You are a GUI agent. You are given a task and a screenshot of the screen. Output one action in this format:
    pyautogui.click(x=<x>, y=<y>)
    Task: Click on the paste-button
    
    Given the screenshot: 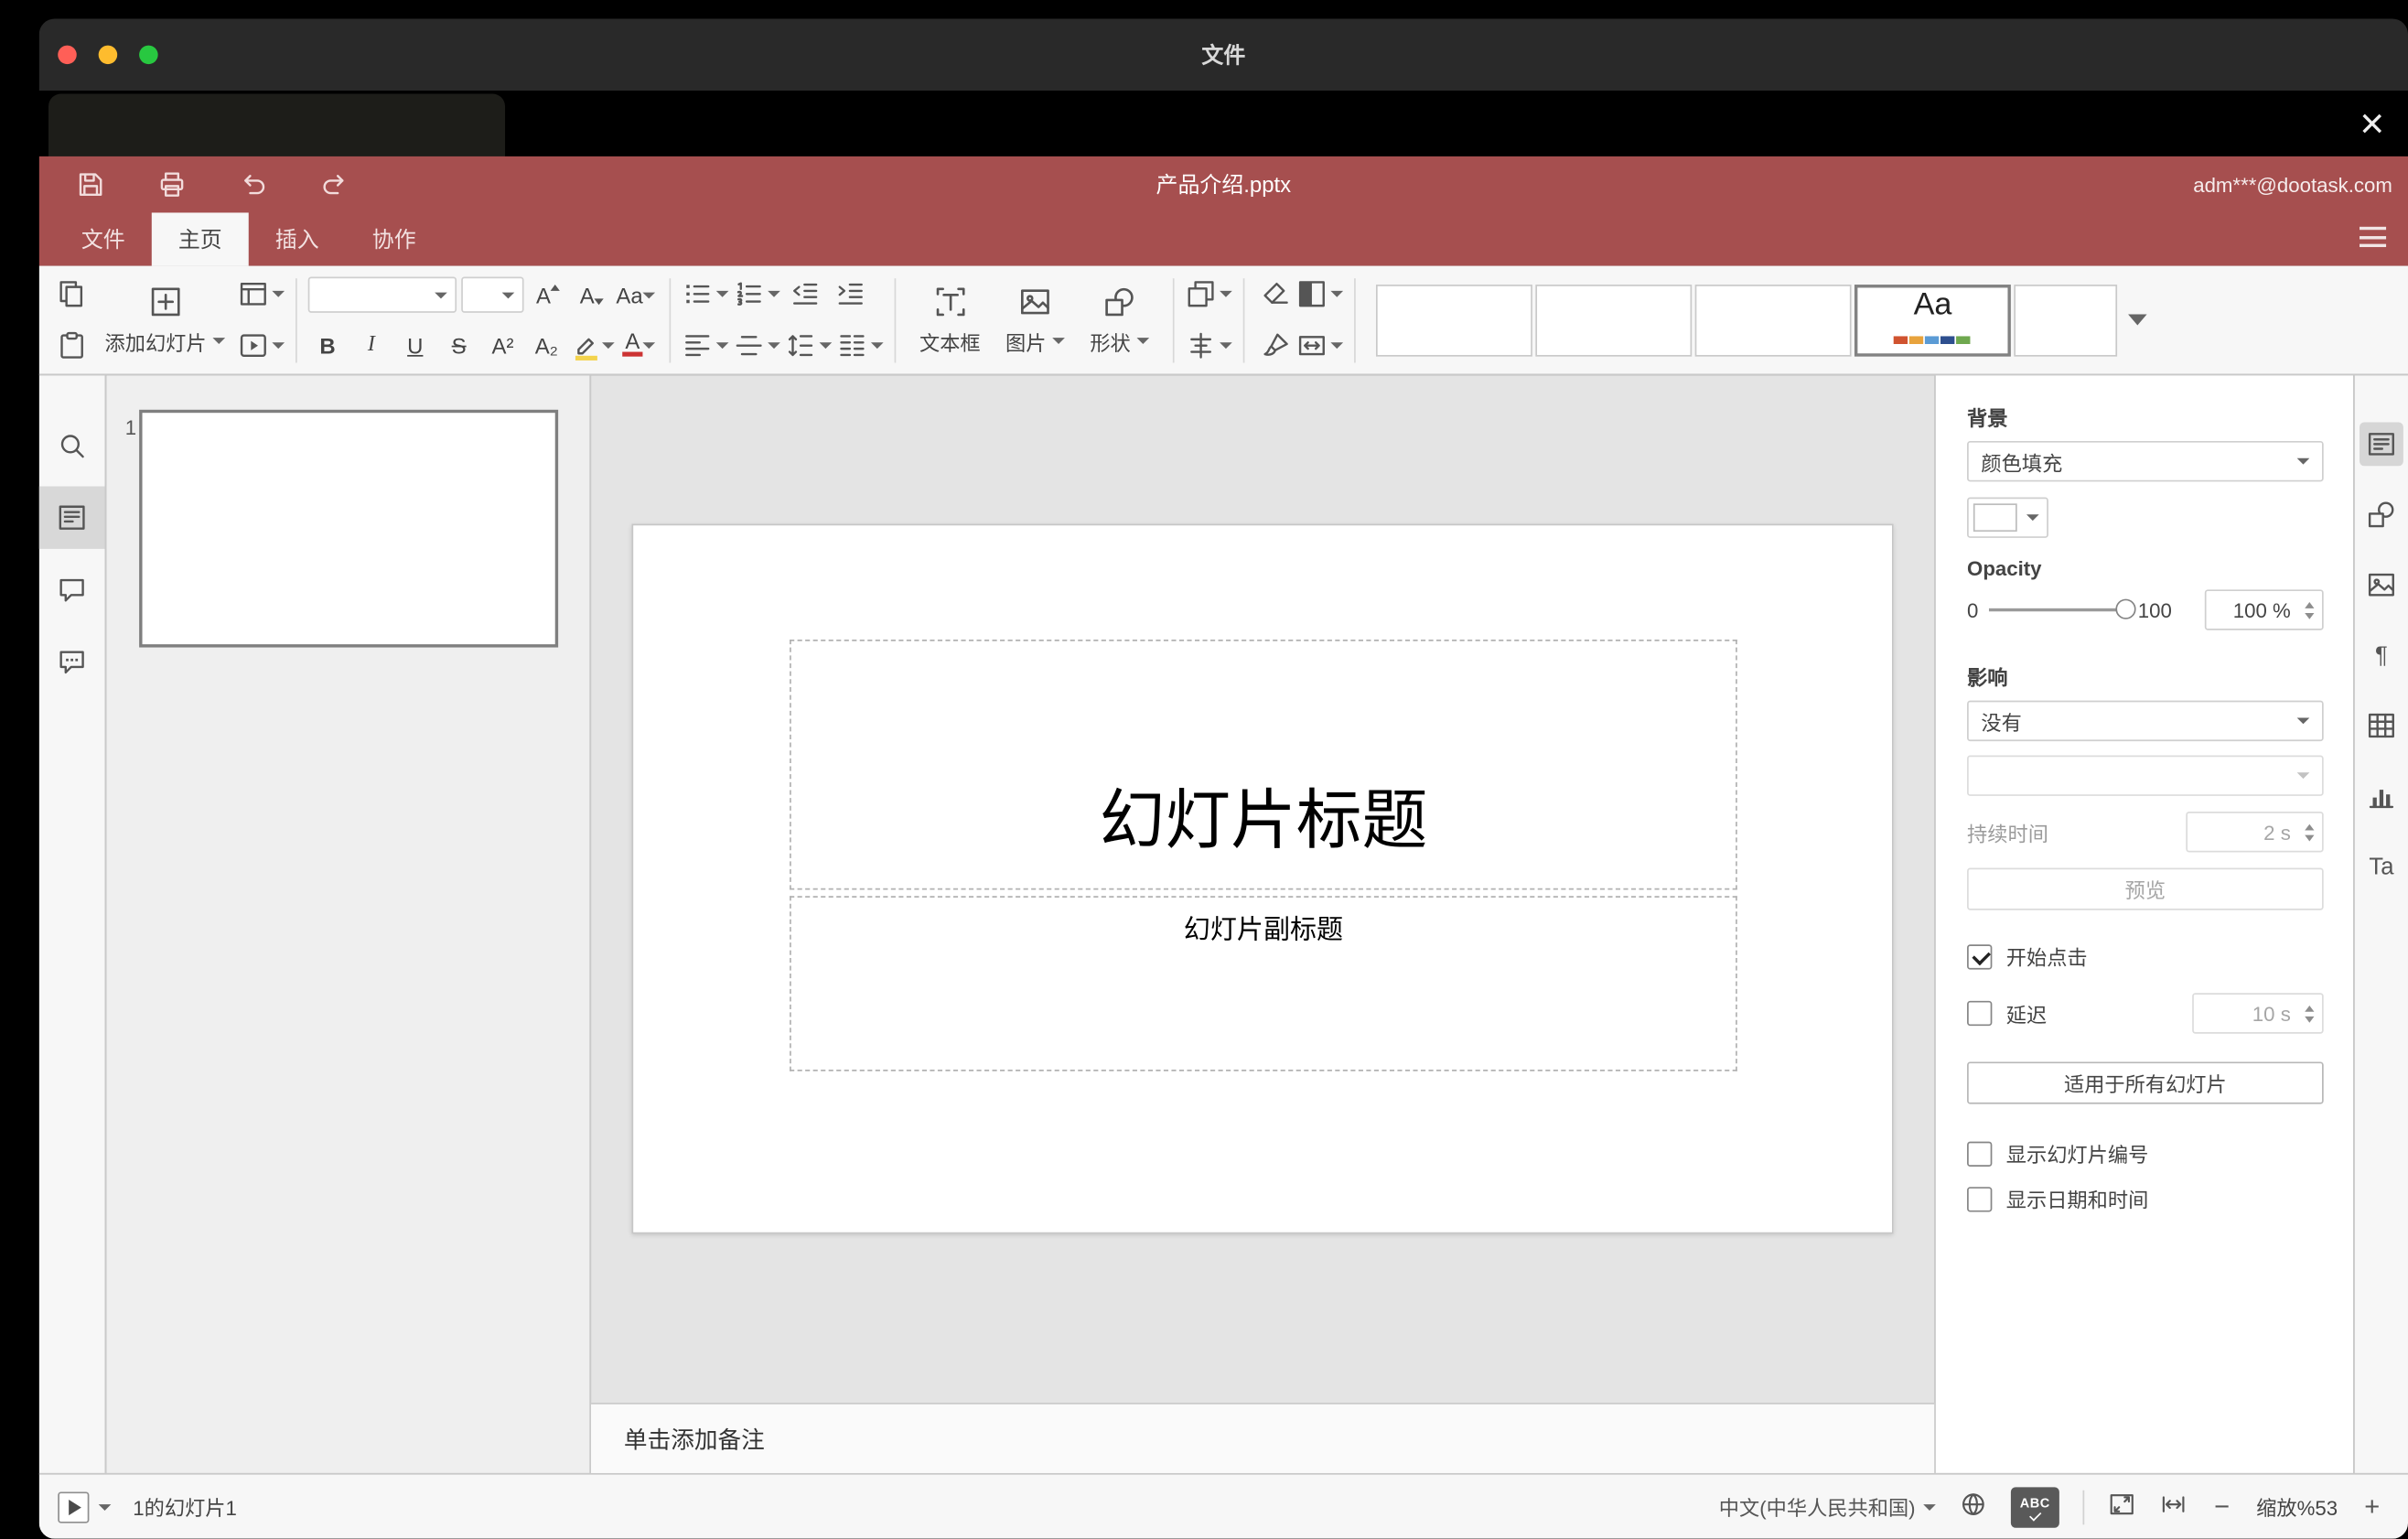 What is the action you would take?
    pyautogui.click(x=71, y=345)
    